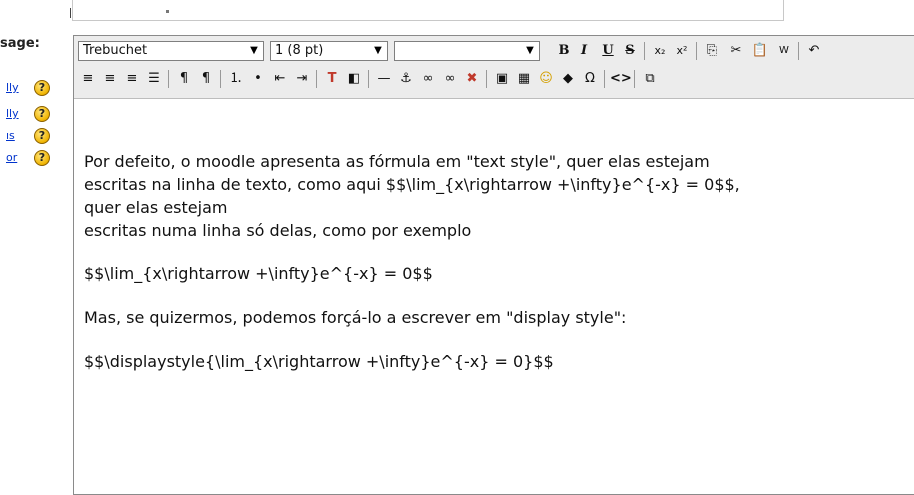 Image resolution: width=914 pixels, height=495 pixels. What do you see at coordinates (467, 51) in the screenshot?
I see `heading-select: ▼` at bounding box center [467, 51].